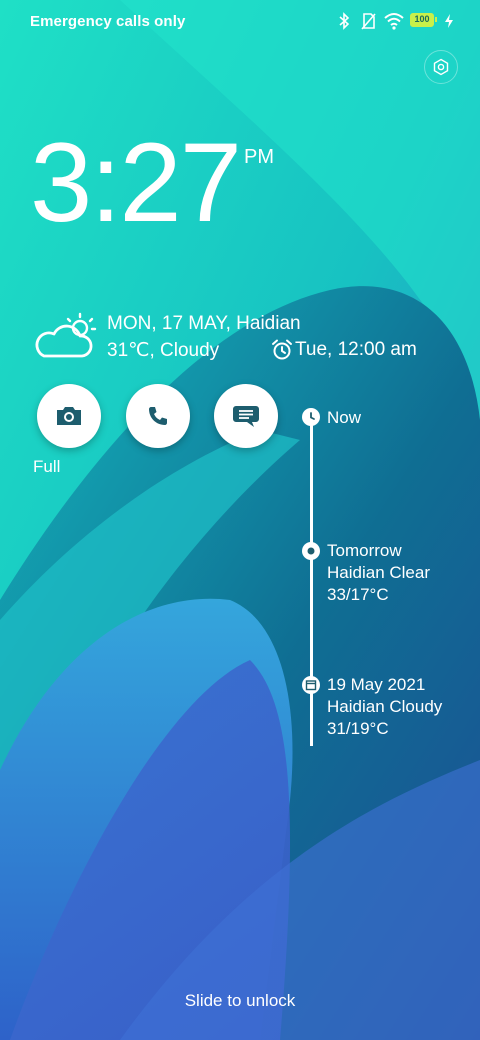 The image size is (480, 1040). What do you see at coordinates (163, 350) in the screenshot?
I see `current-weather: 31℃, Cloudy` at bounding box center [163, 350].